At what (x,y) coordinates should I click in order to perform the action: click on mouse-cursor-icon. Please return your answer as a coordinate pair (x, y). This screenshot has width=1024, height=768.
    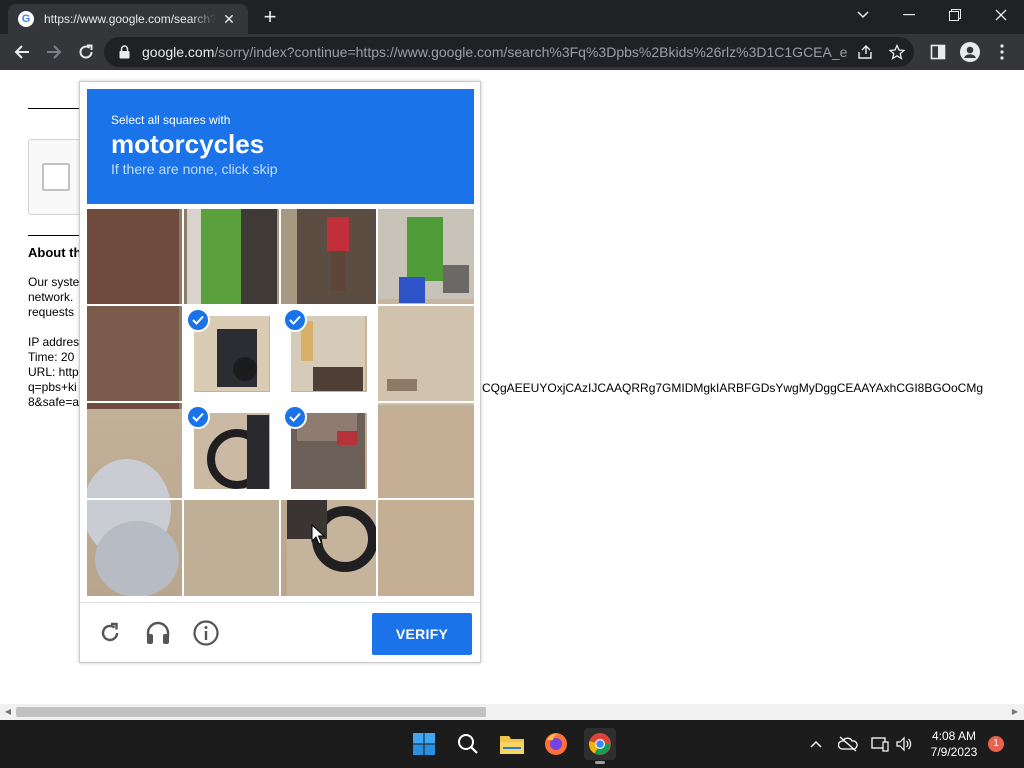
    Looking at the image, I should click on (318, 534).